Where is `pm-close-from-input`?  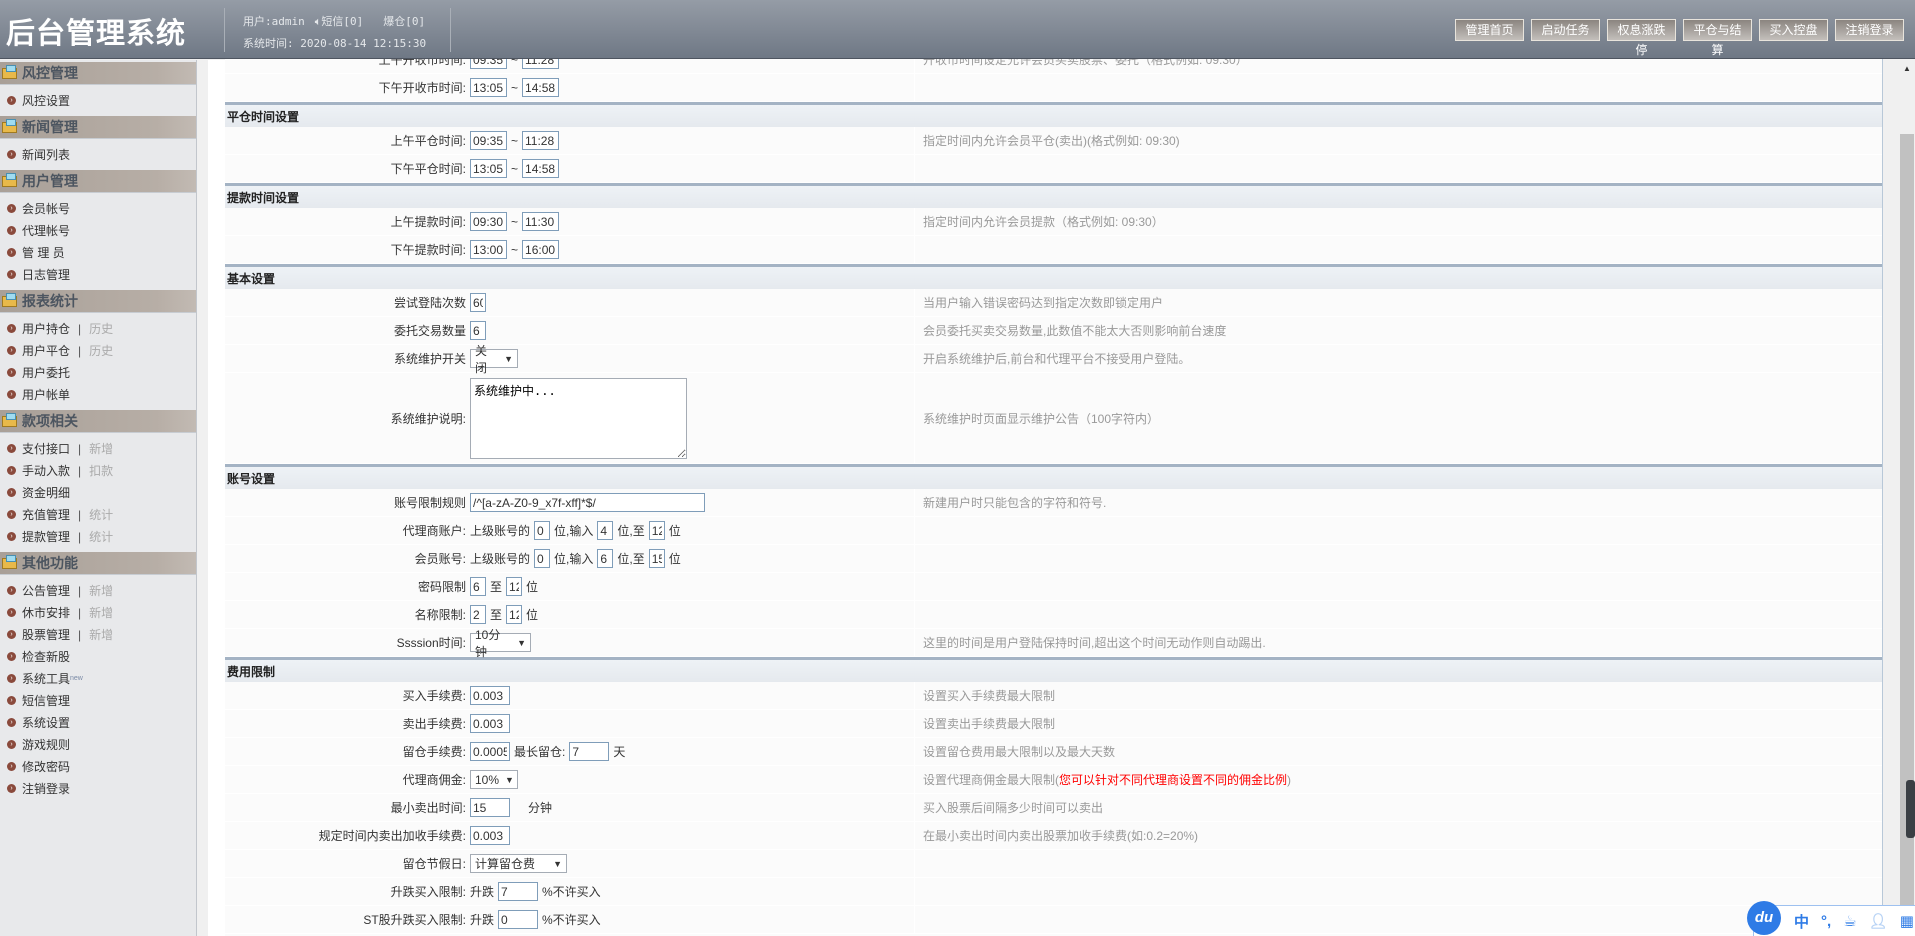
pm-close-from-input is located at coordinates (488, 168).